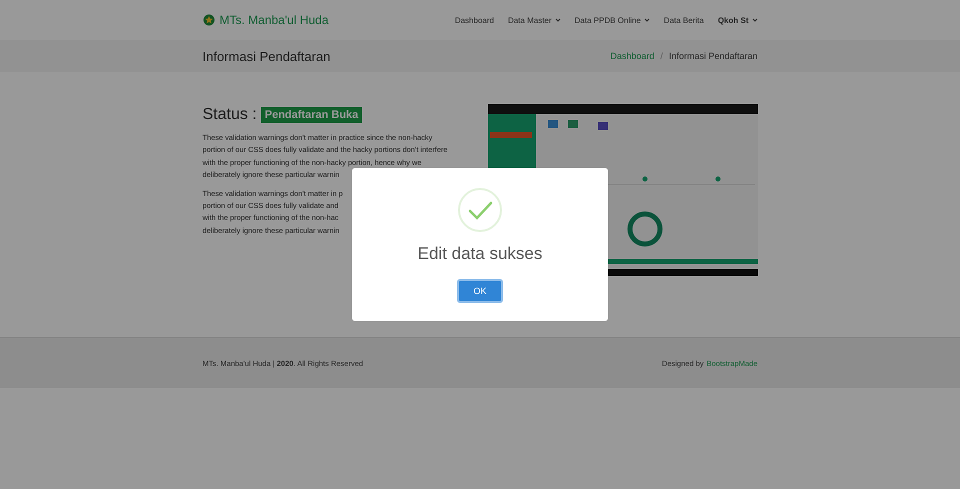  I want to click on ok-button: OK, so click(480, 291).